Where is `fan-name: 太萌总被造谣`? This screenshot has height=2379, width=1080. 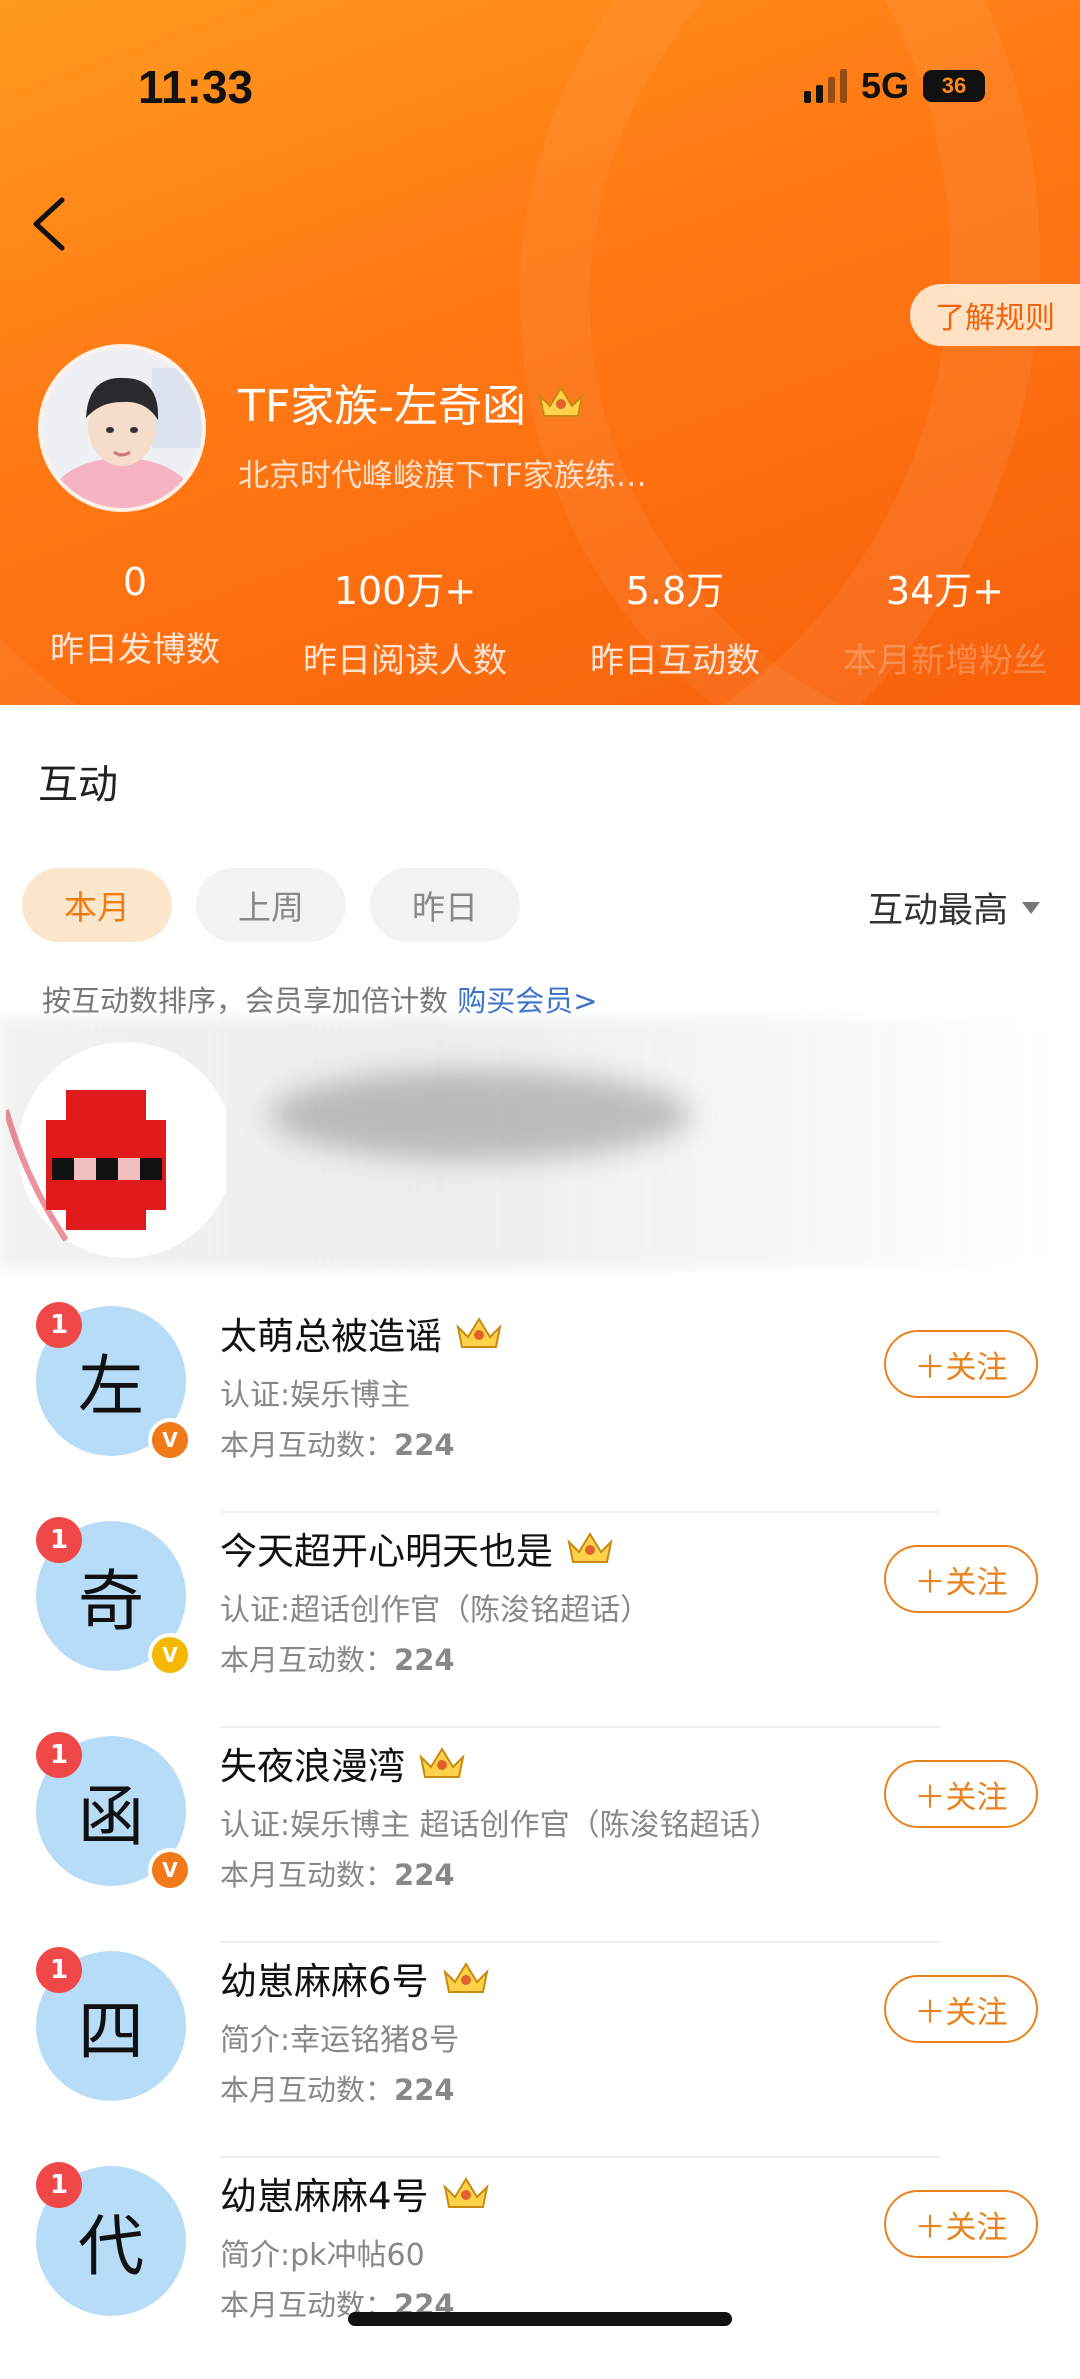 fan-name: 太萌总被造谣 is located at coordinates (331, 1336).